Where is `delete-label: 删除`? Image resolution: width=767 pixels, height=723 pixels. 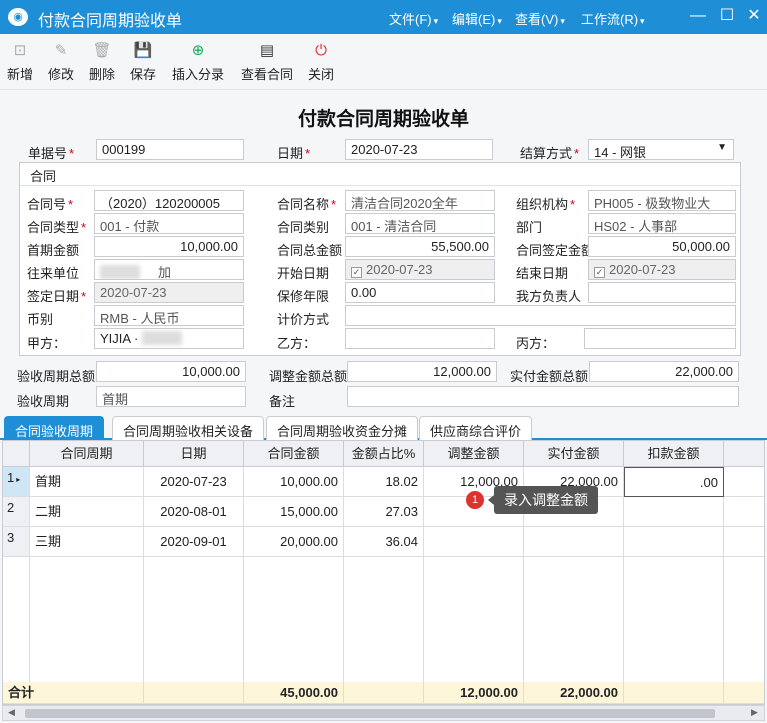 delete-label: 删除 is located at coordinates (101, 74).